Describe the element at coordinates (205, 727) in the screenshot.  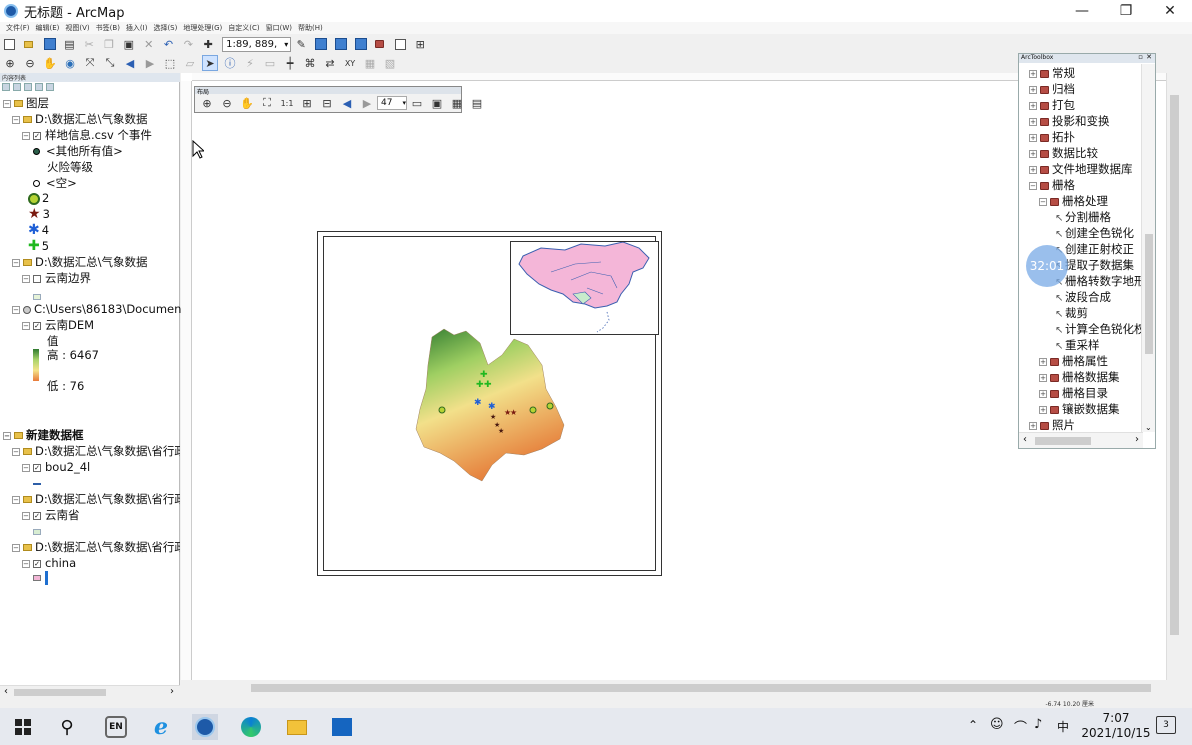
I see `arcmap-taskbar-button` at that location.